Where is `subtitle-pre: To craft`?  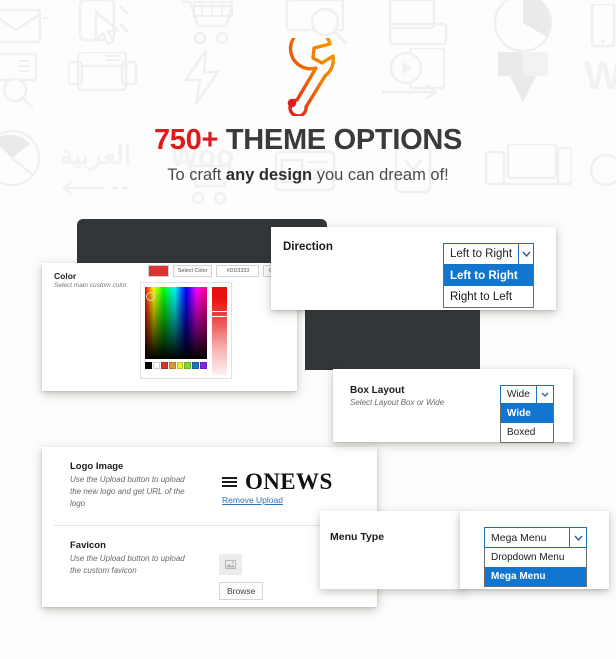
subtitle-pre: To craft is located at coordinates (196, 175).